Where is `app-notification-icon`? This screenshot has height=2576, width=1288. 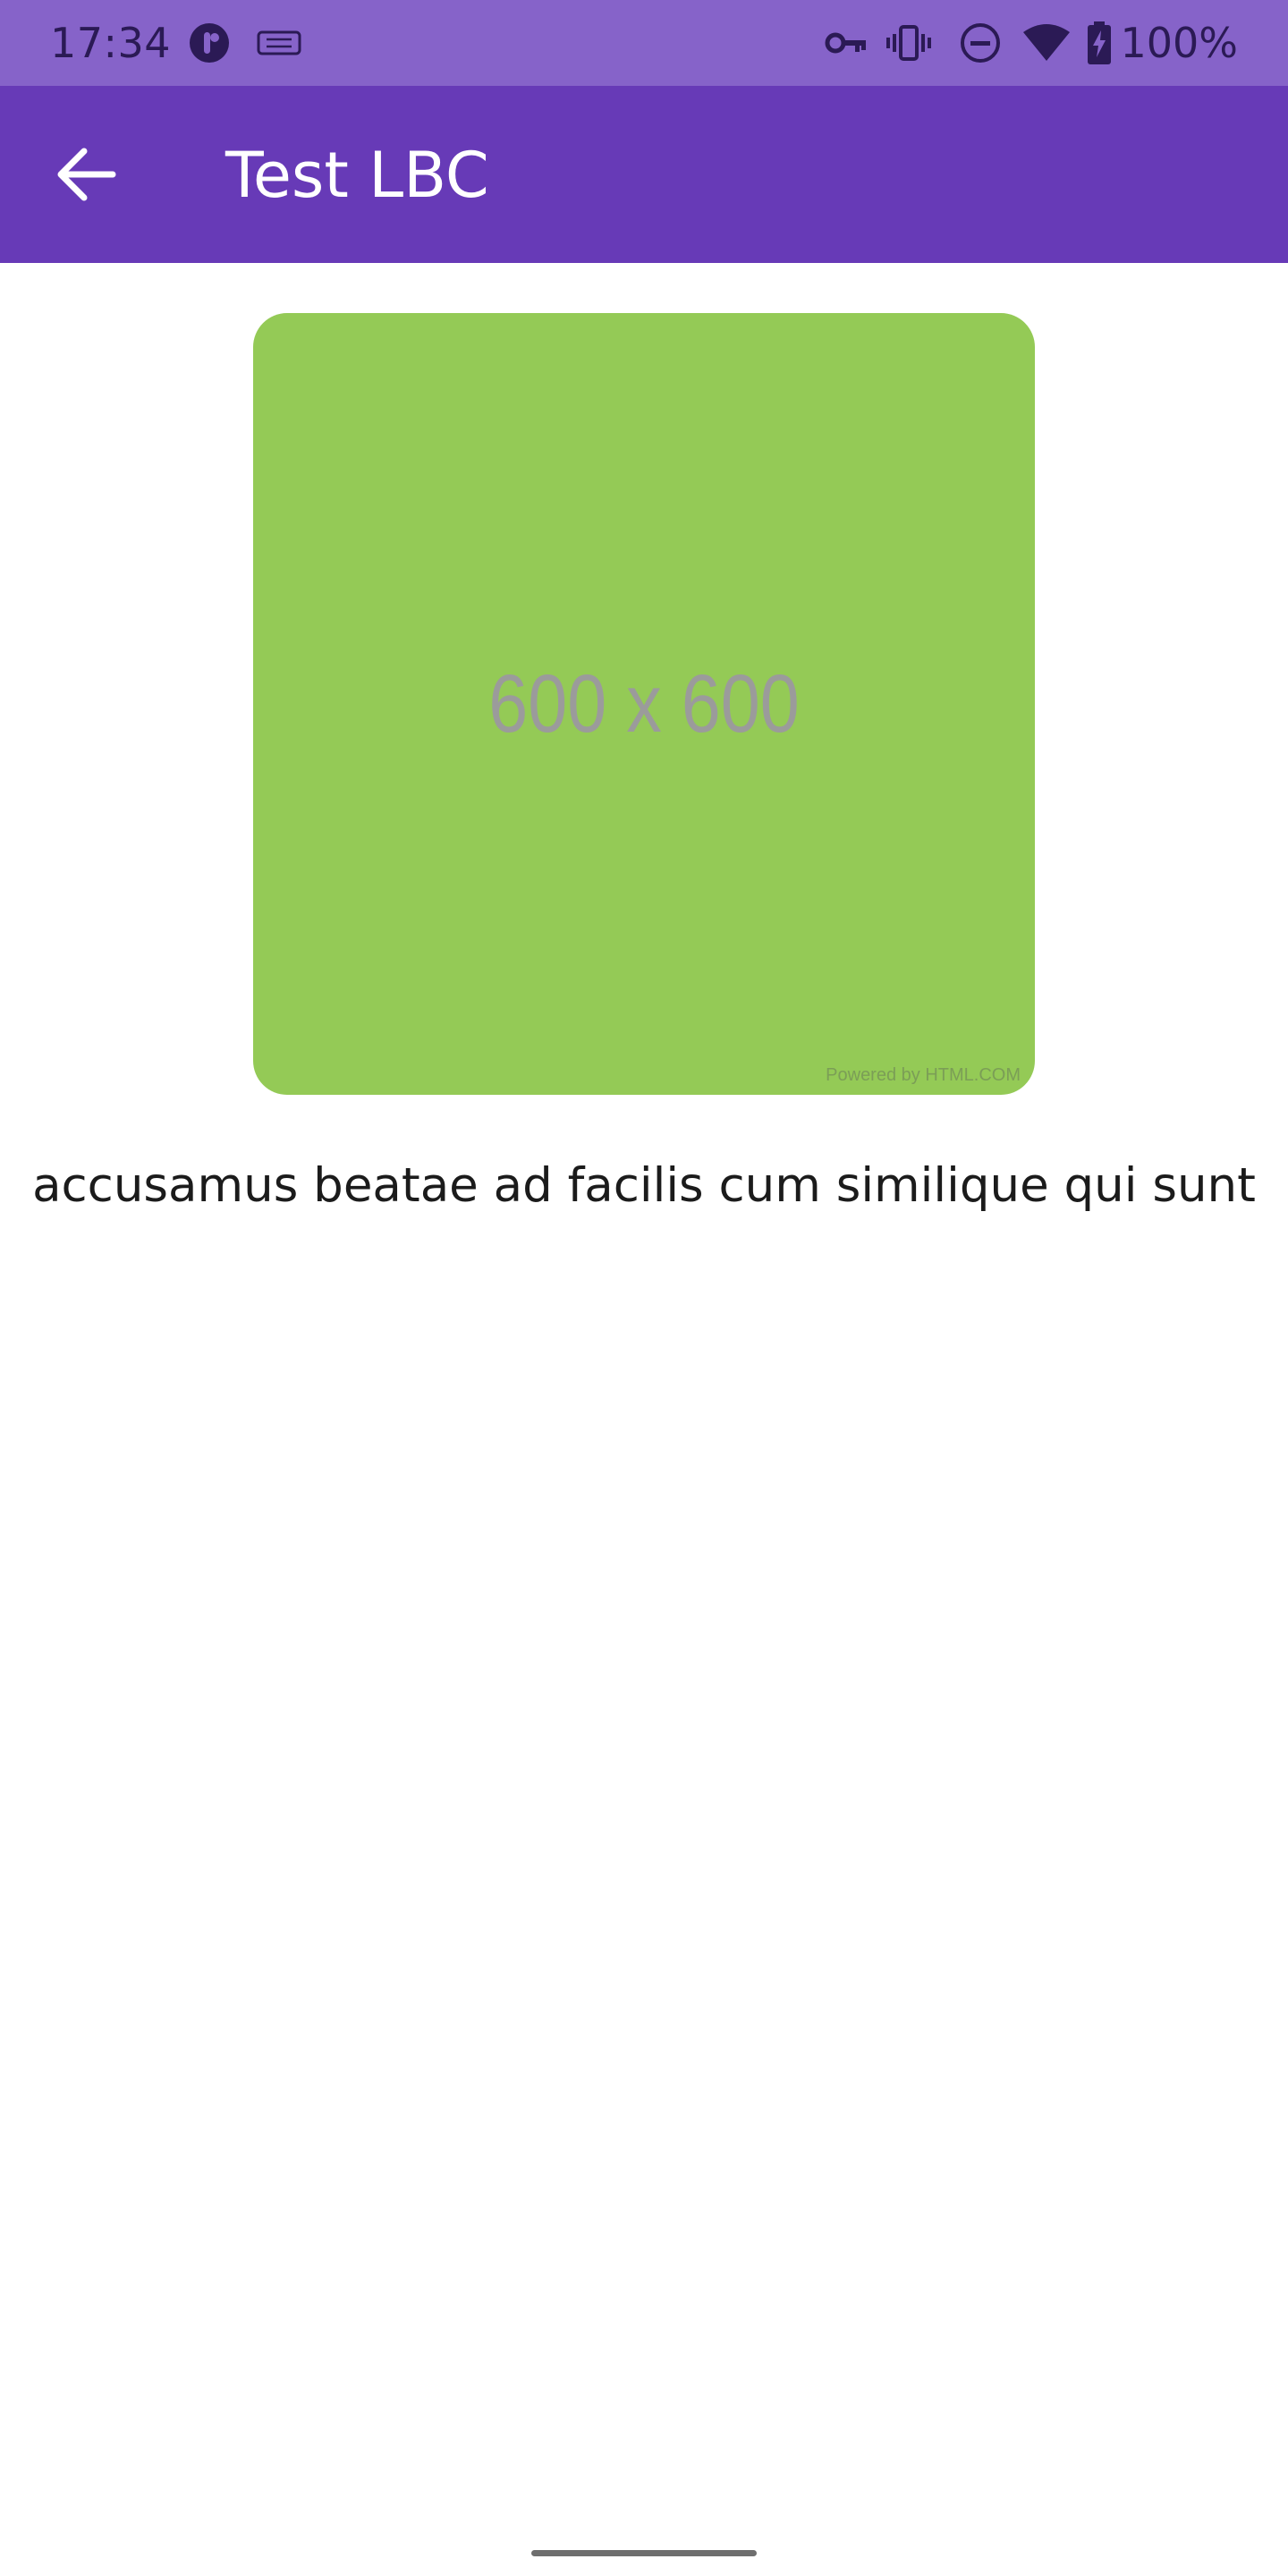
app-notification-icon is located at coordinates (209, 43).